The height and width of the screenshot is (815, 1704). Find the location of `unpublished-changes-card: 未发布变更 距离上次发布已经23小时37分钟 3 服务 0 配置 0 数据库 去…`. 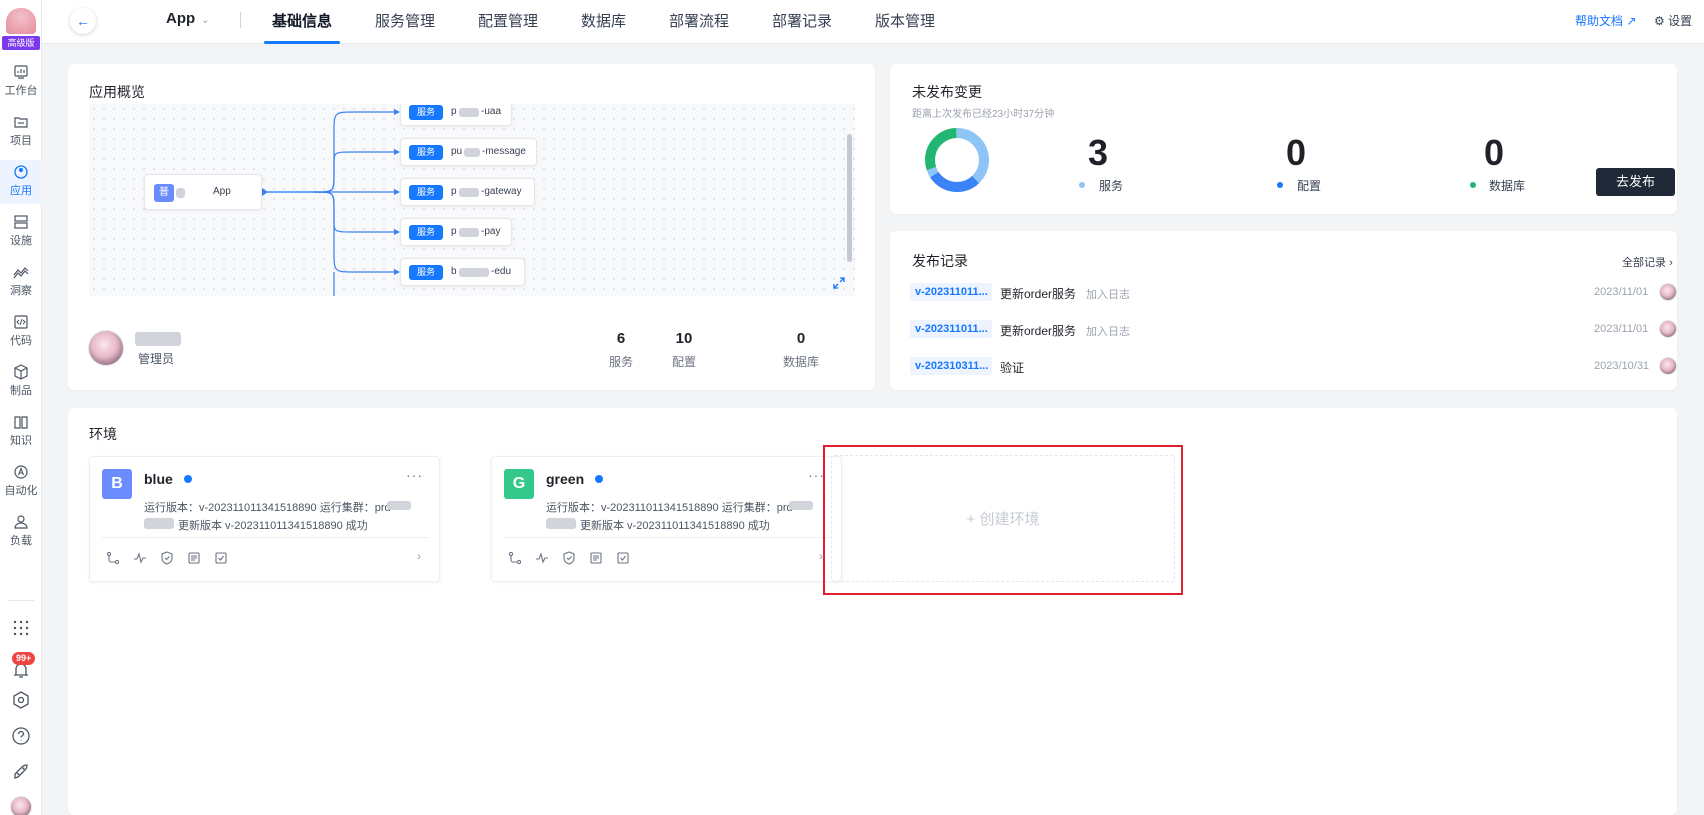

unpublished-changes-card: 未发布变更 距离上次发布已经23小时37分钟 3 服务 0 配置 0 数据库 去… is located at coordinates (1283, 139).